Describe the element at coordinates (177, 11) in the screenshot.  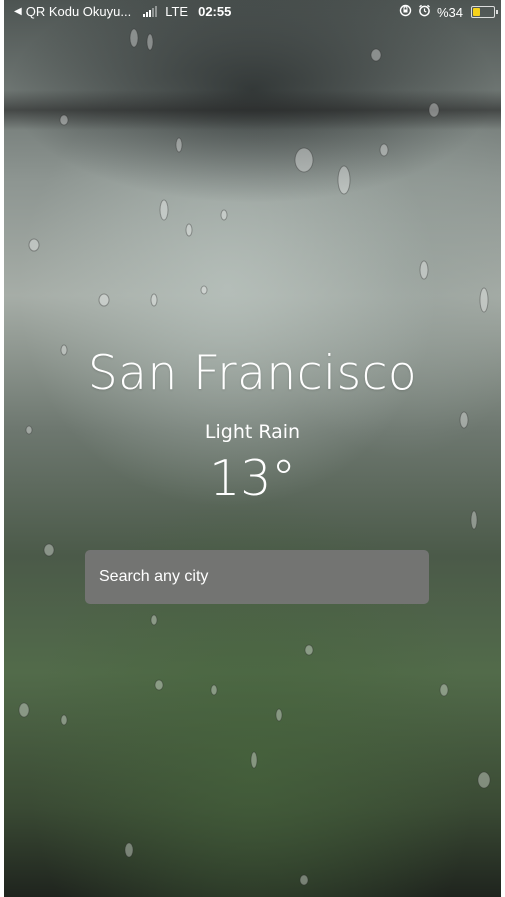
I see `network-type-label: LTE` at that location.